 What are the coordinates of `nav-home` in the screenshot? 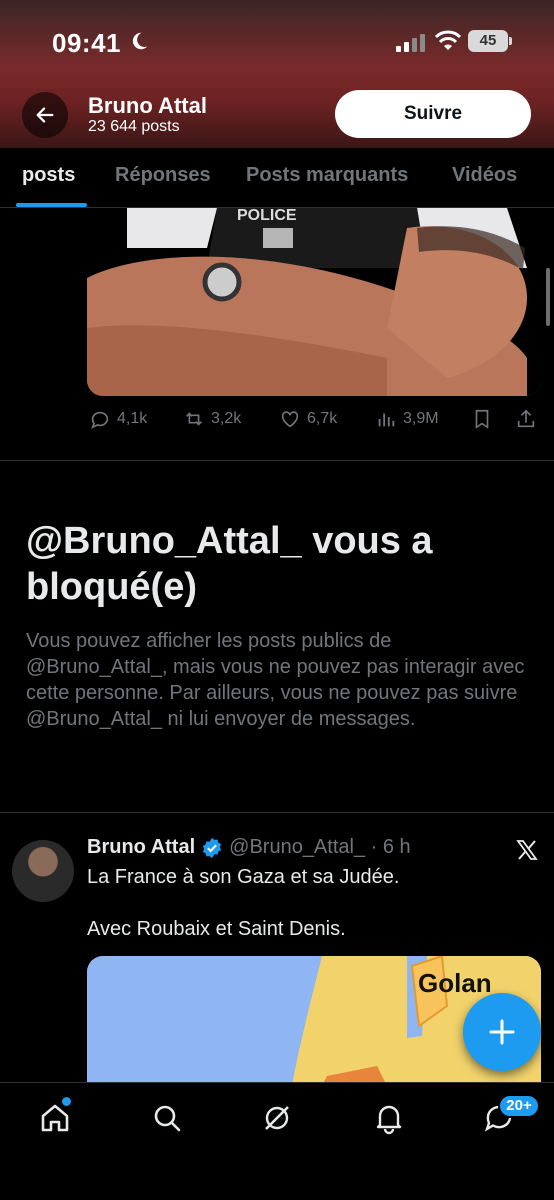 It's located at (55, 1118).